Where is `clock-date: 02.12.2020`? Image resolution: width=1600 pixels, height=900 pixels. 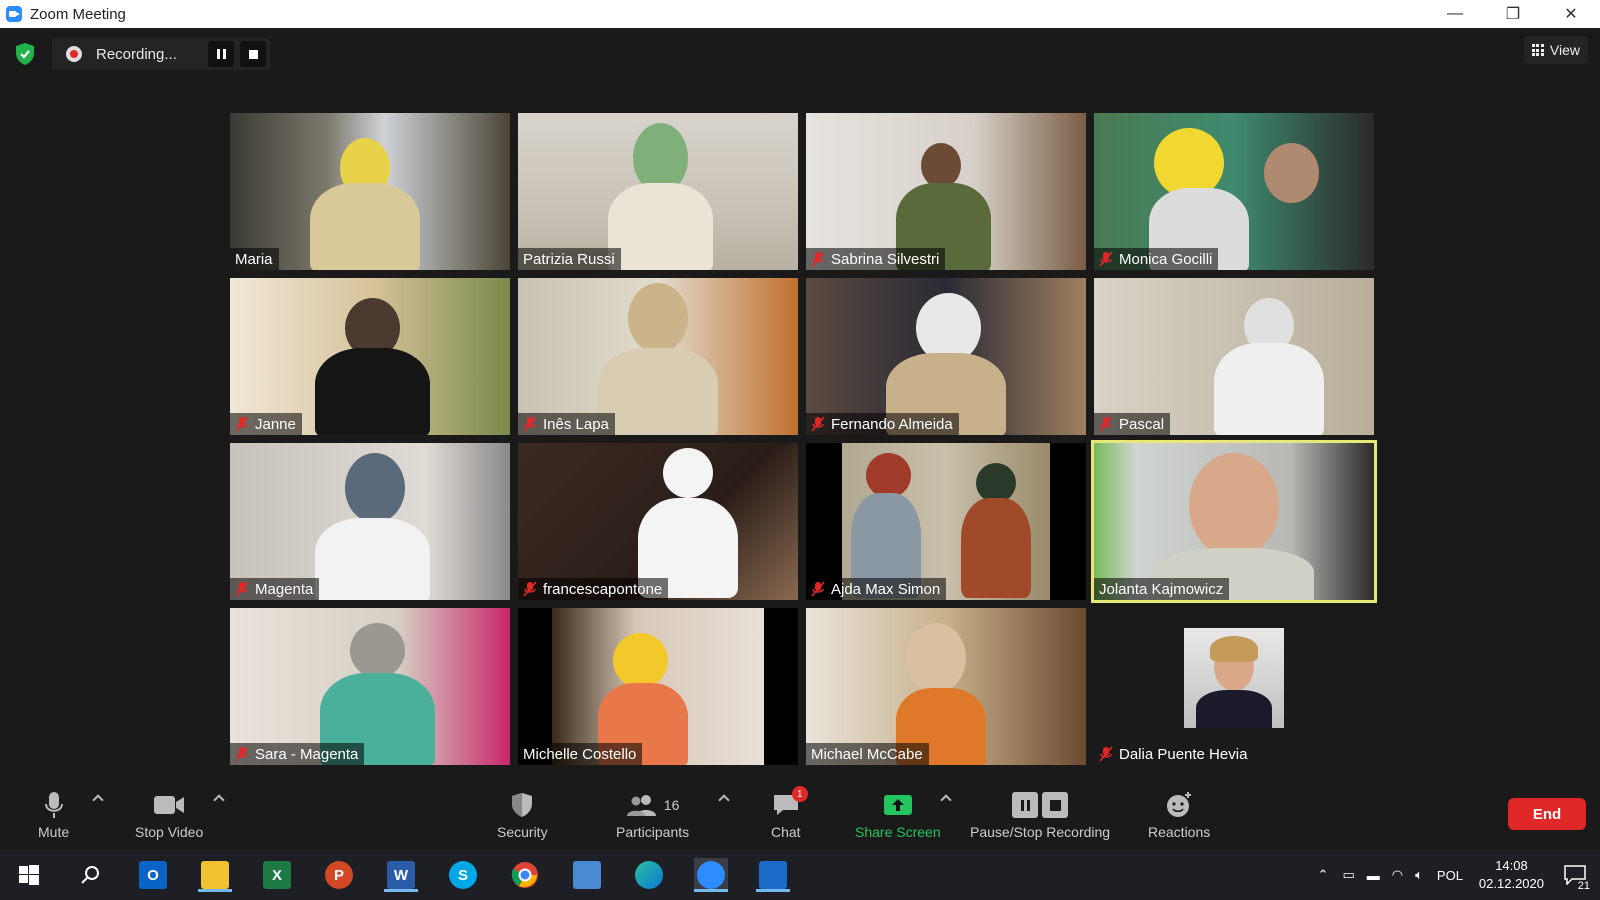 clock-date: 02.12.2020 is located at coordinates (1511, 883).